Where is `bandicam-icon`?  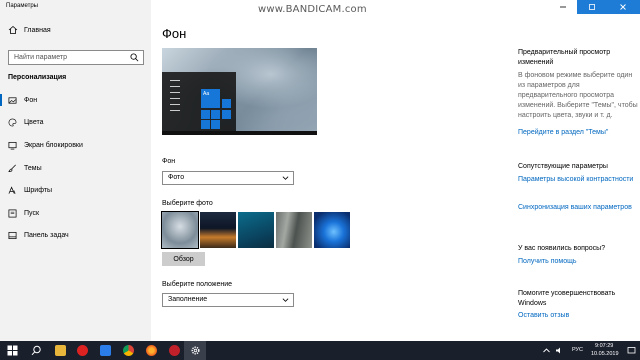 bandicam-icon is located at coordinates (174, 350).